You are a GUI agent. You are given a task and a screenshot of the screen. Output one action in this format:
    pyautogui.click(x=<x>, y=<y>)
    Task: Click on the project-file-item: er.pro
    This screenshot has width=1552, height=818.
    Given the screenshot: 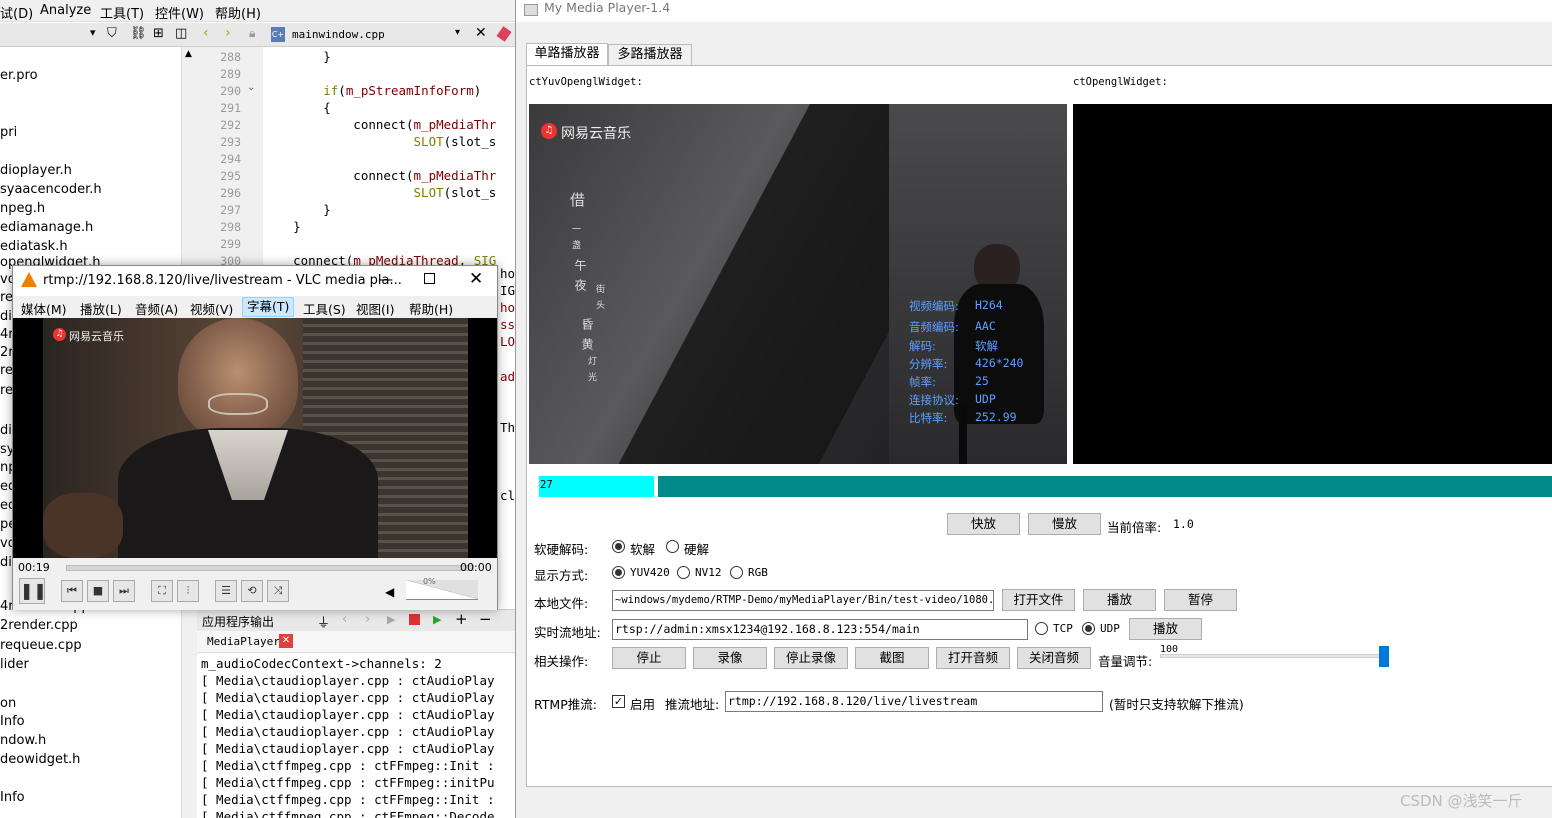 What is the action you would take?
    pyautogui.click(x=19, y=75)
    